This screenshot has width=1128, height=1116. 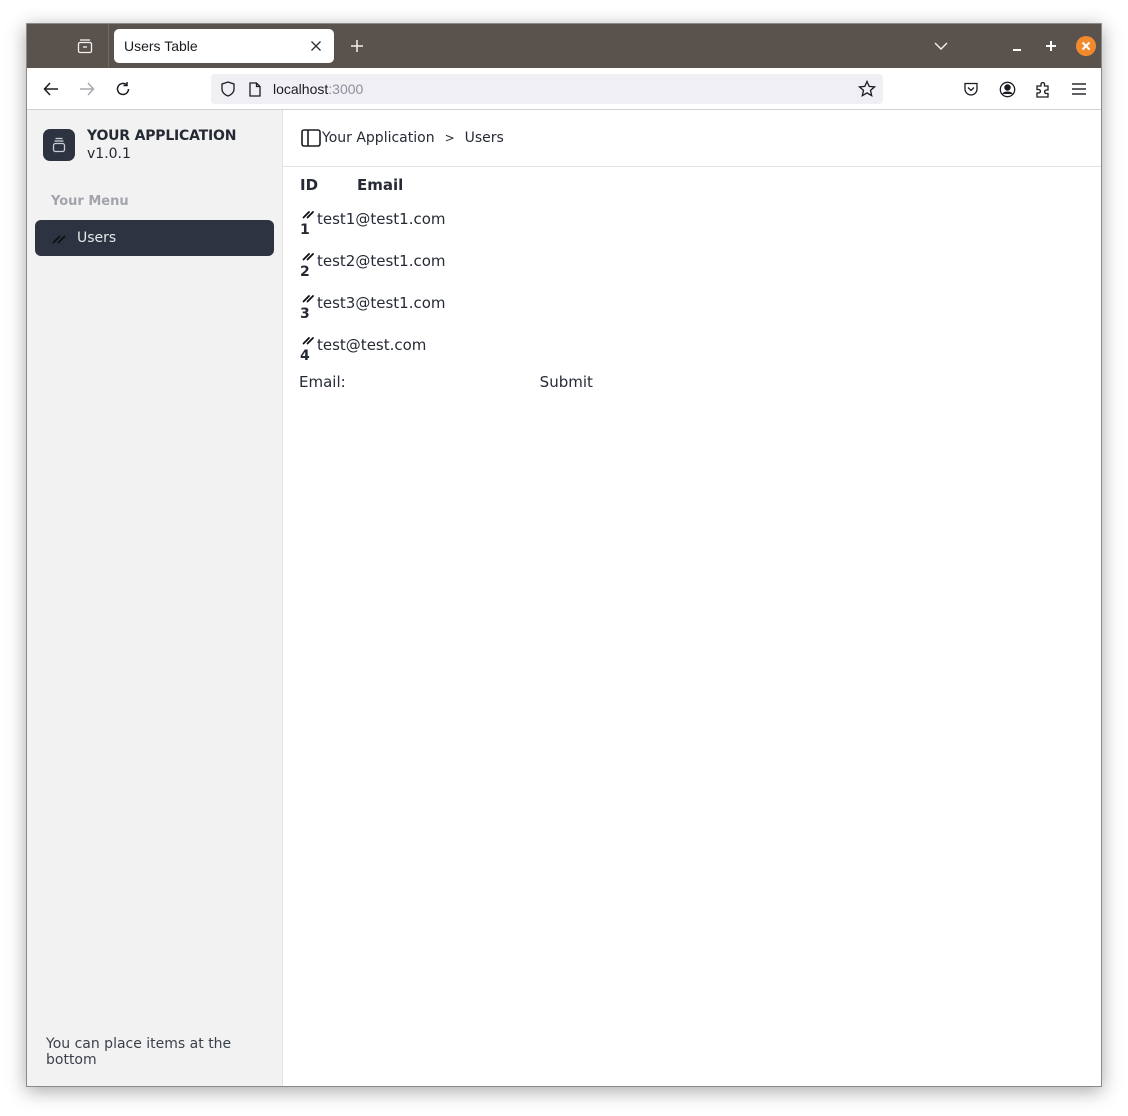 What do you see at coordinates (322, 382) in the screenshot?
I see `email-label: Email:` at bounding box center [322, 382].